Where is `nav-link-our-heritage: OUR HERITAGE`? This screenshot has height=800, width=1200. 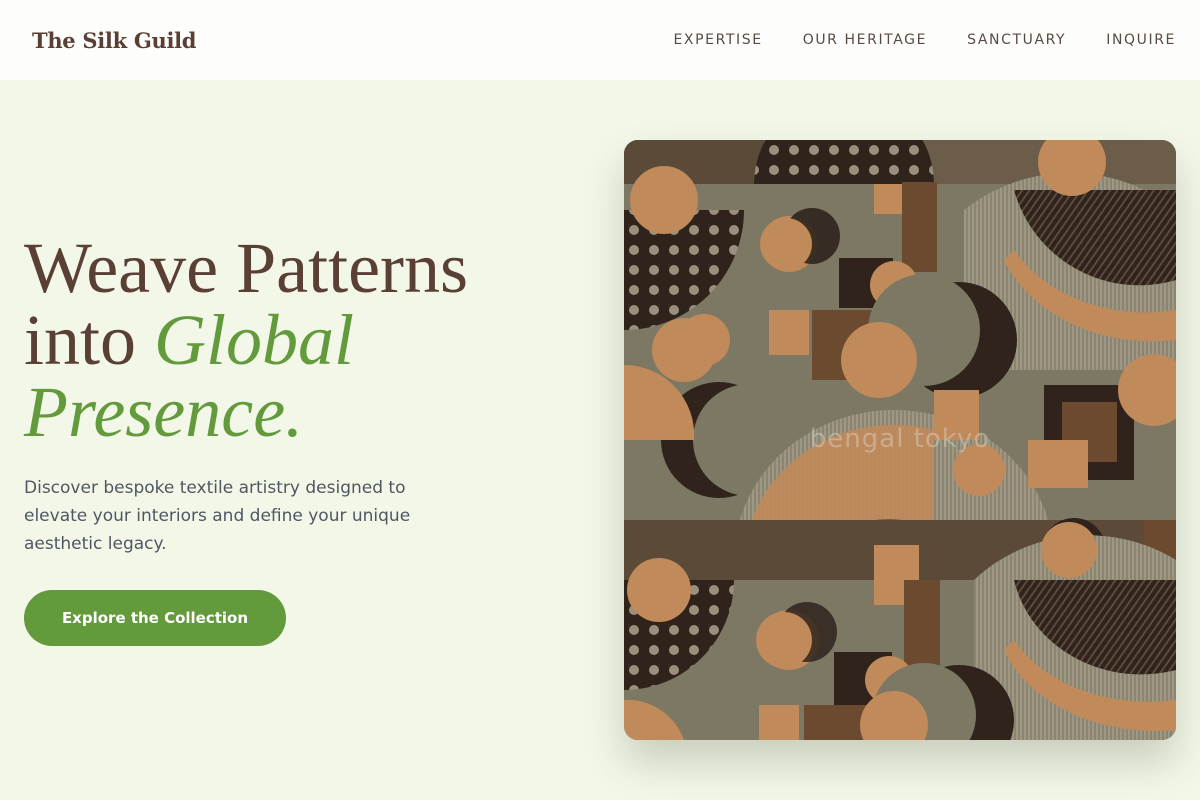 nav-link-our-heritage: OUR HERITAGE is located at coordinates (865, 40).